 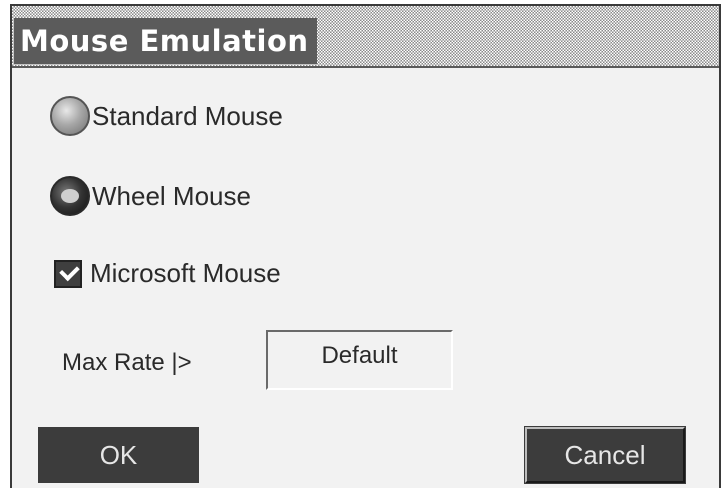 I want to click on dialog-title: Mouse Emulation, so click(x=165, y=41).